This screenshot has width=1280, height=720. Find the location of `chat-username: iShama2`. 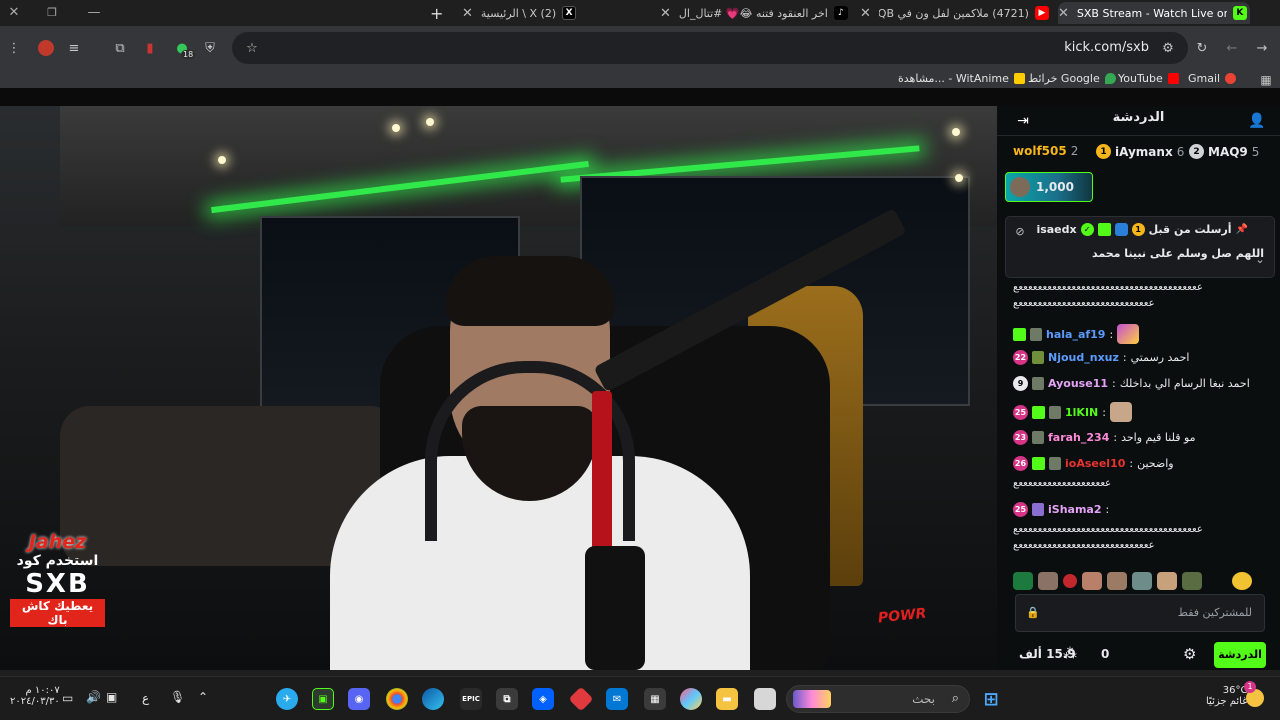

chat-username: iShama2 is located at coordinates (1075, 509).